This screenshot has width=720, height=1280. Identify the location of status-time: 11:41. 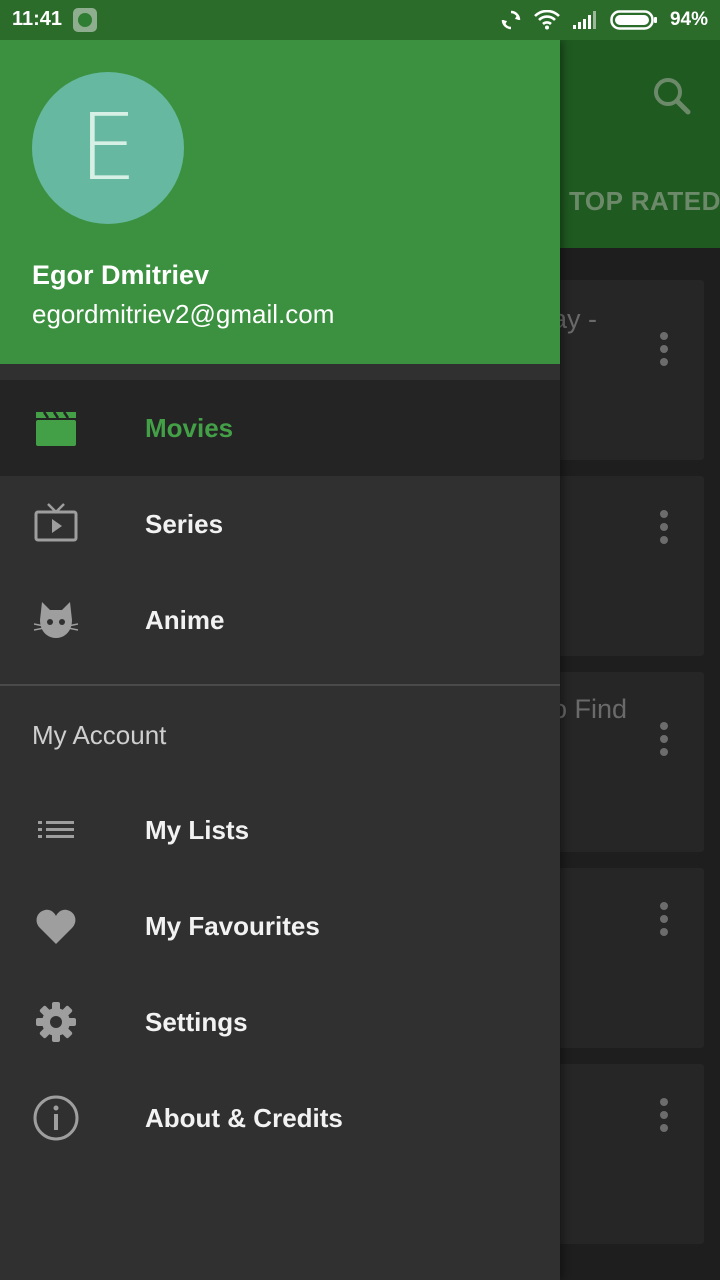
(37, 19).